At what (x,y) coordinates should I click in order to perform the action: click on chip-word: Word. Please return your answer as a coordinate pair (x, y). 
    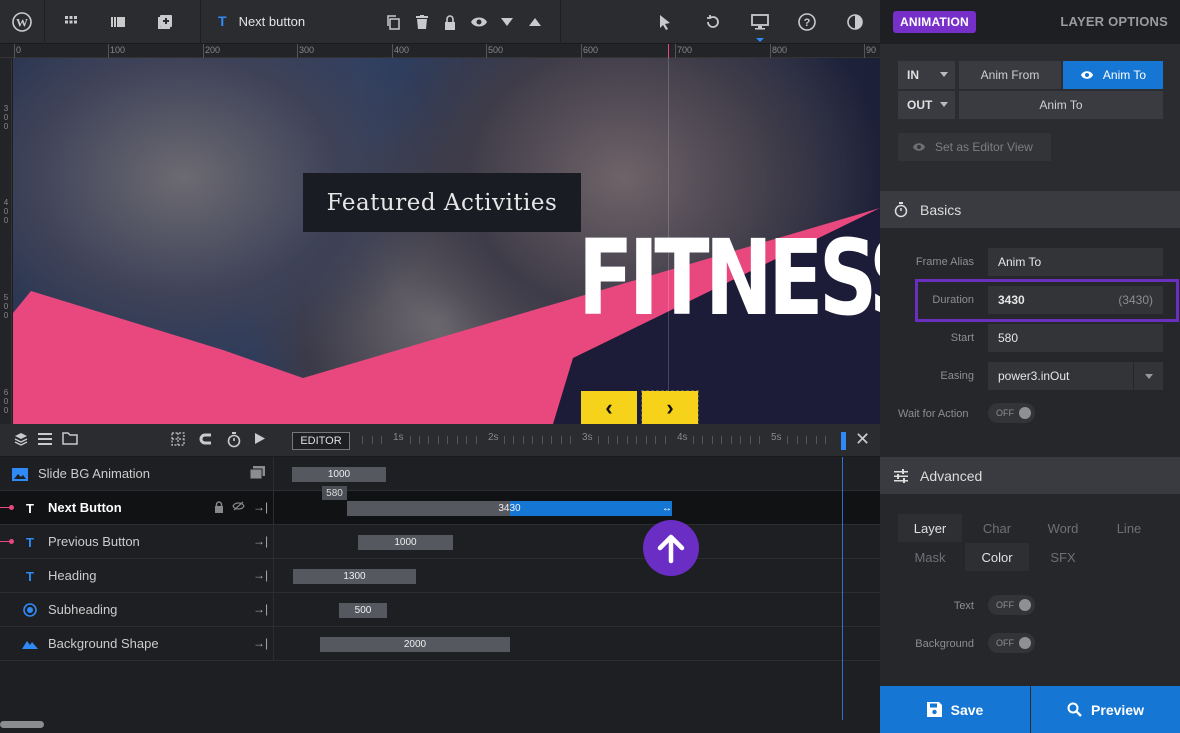
    Looking at the image, I should click on (1063, 528).